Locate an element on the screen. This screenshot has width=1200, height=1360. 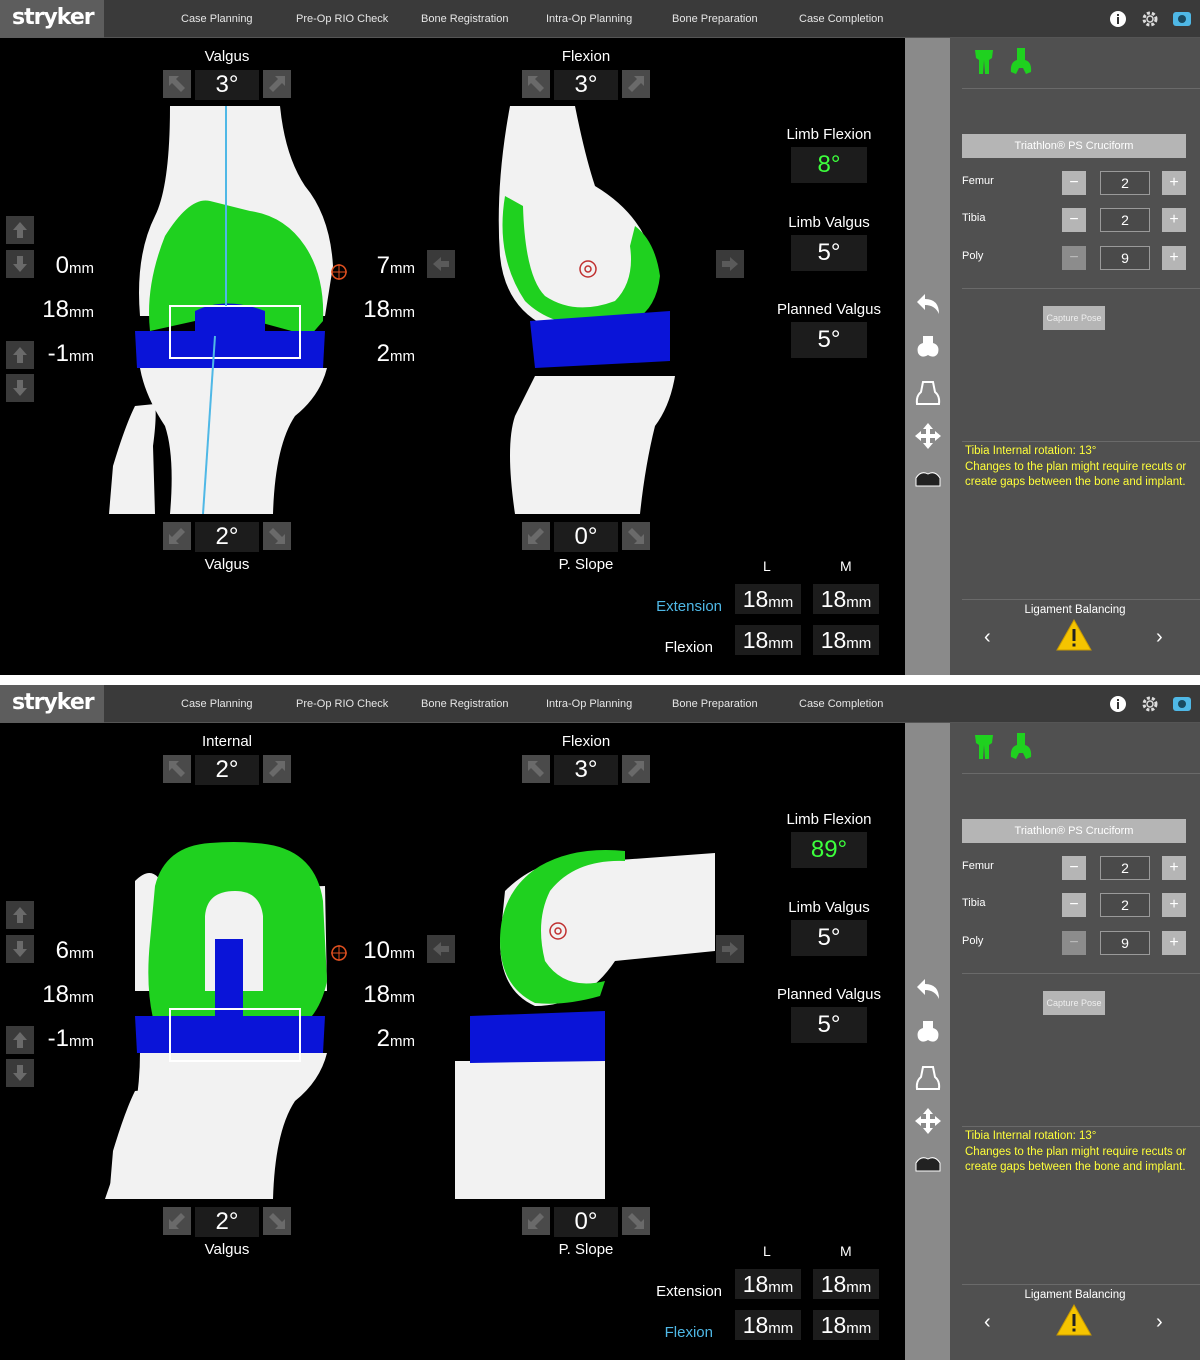
left-gap-label: 18mm is located at coordinates (64, 310).